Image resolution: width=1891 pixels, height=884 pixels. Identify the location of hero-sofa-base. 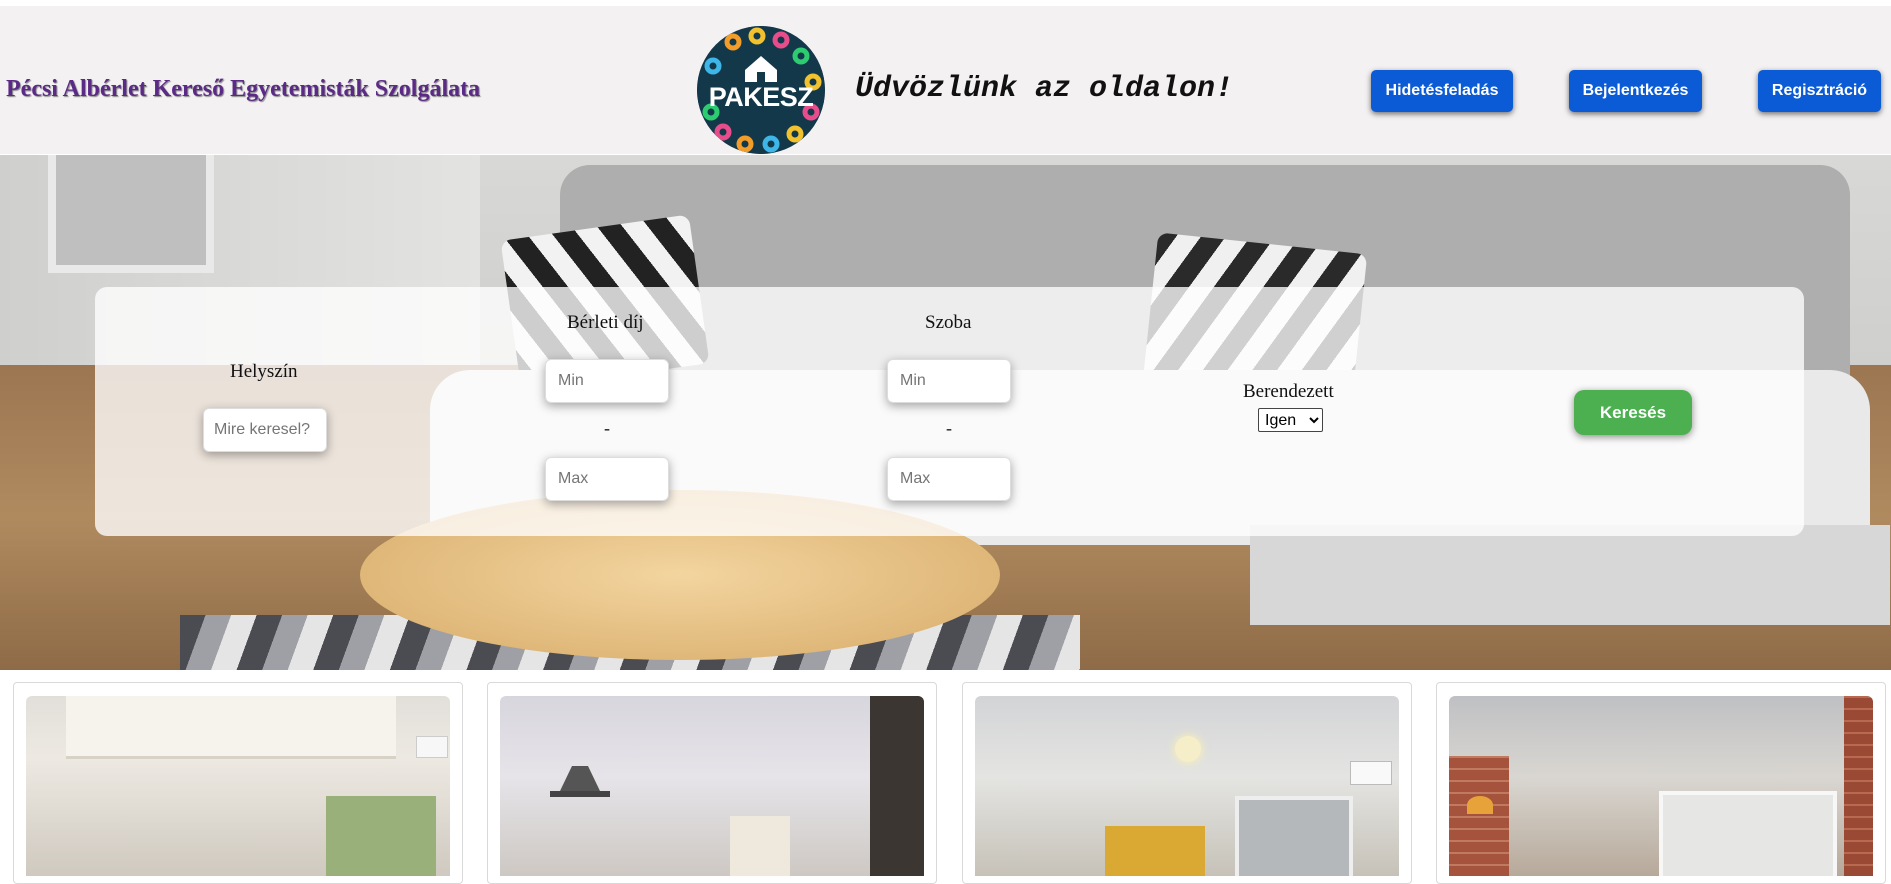
(1570, 575).